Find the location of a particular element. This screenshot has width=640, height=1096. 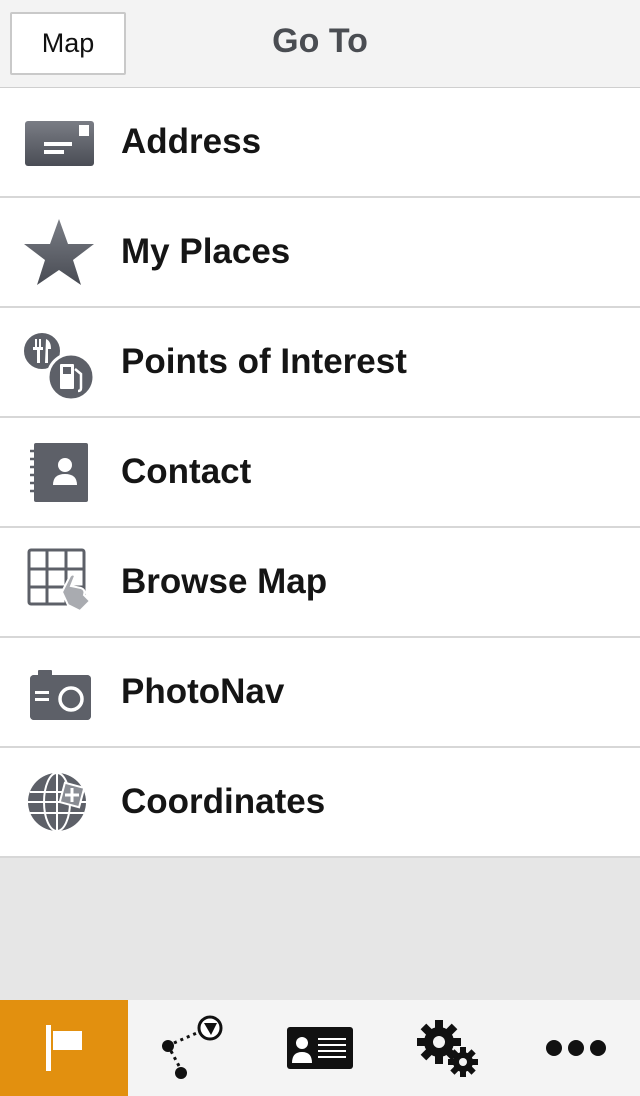

menu-item-label: My Places is located at coordinates (206, 251).